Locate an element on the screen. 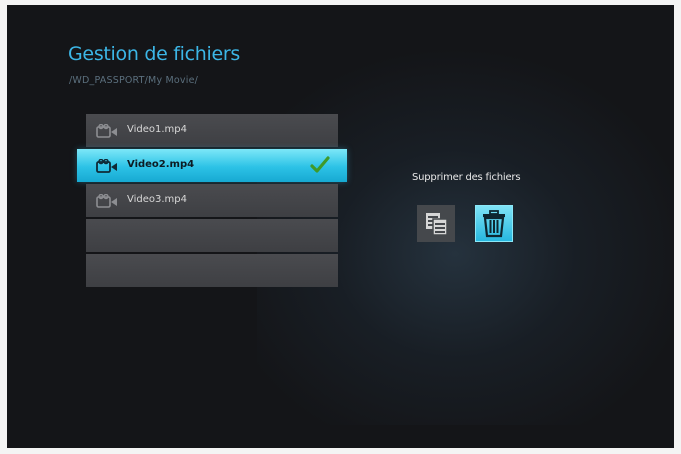 This screenshot has width=681, height=454. file-row-video1: Video1.mp4 is located at coordinates (212, 130).